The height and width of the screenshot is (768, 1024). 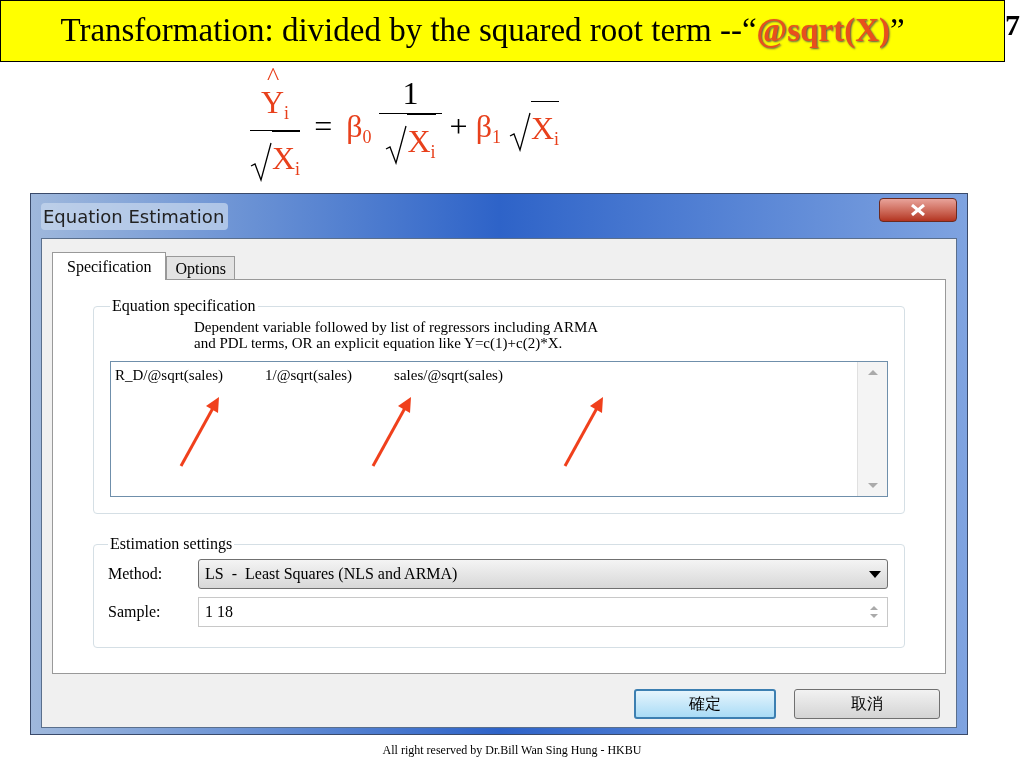 What do you see at coordinates (308, 374) in the screenshot?
I see `equation-term: 1/@sqrt(sales)` at bounding box center [308, 374].